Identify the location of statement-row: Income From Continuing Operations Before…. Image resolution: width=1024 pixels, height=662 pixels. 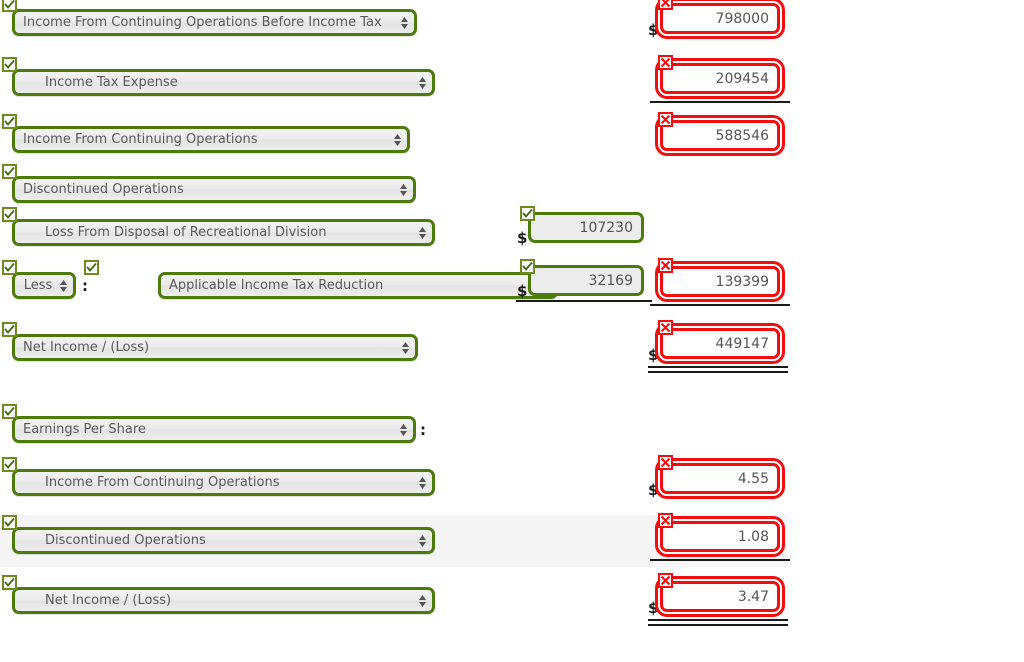
(393, 24).